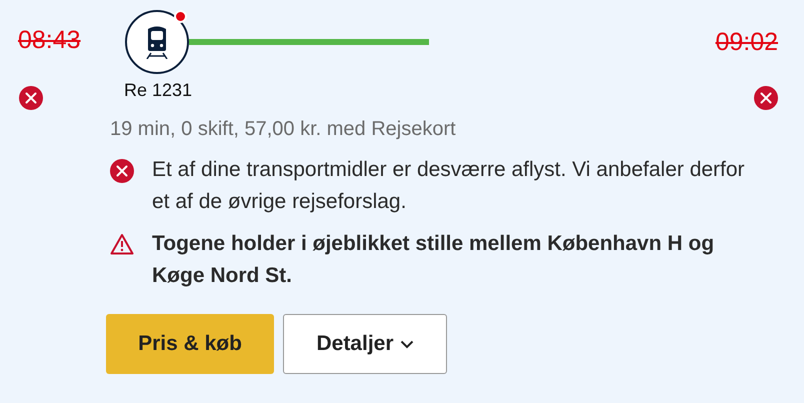 The width and height of the screenshot is (804, 403). What do you see at coordinates (746, 42) in the screenshot?
I see `arrival-time: 09:02` at bounding box center [746, 42].